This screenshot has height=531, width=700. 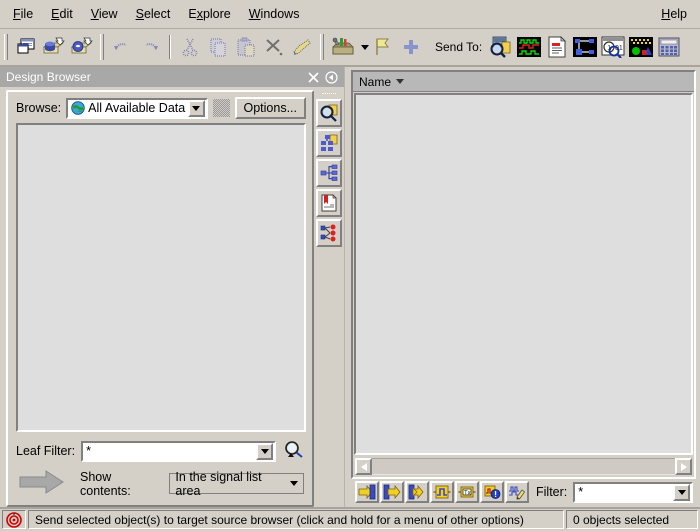 What do you see at coordinates (633, 492) in the screenshot?
I see `signal-filter-input: *` at bounding box center [633, 492].